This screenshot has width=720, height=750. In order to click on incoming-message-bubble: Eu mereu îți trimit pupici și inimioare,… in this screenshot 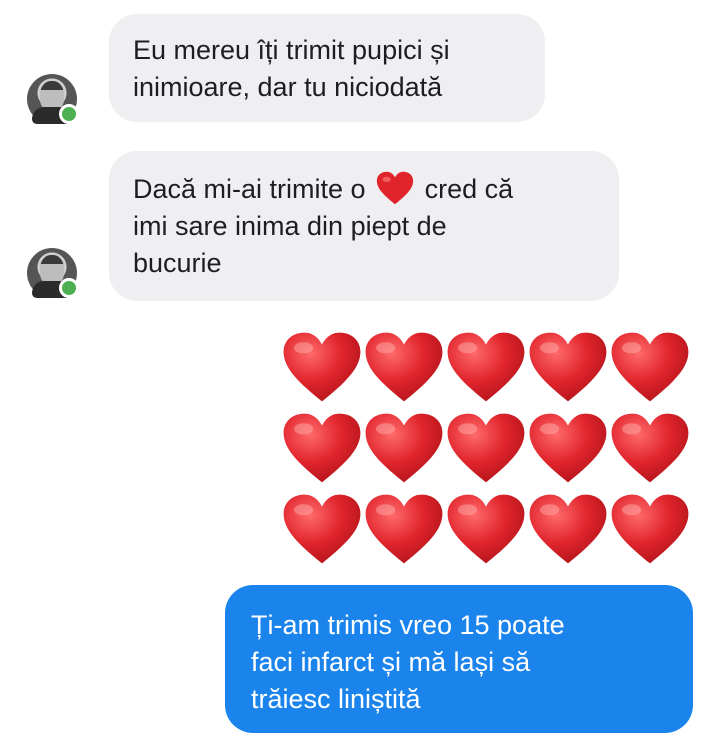, I will do `click(327, 68)`.